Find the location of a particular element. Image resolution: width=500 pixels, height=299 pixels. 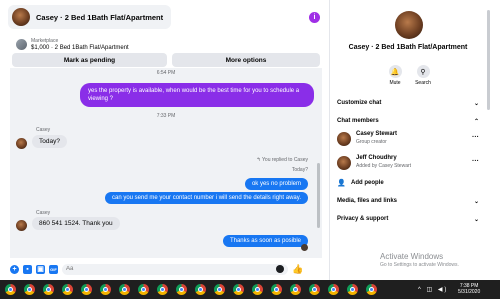

mute-button: 🔔 Mute is located at coordinates (395, 75).